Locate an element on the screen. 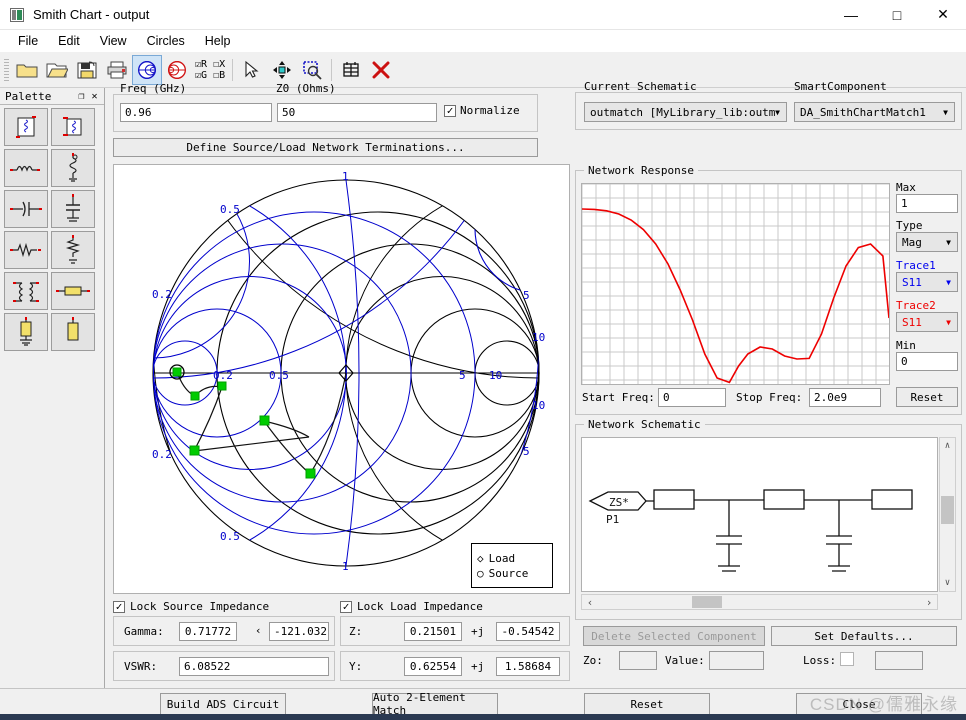 Image resolution: width=966 pixels, height=720 pixels. gamma-angle-input: -121.032 is located at coordinates (299, 631).